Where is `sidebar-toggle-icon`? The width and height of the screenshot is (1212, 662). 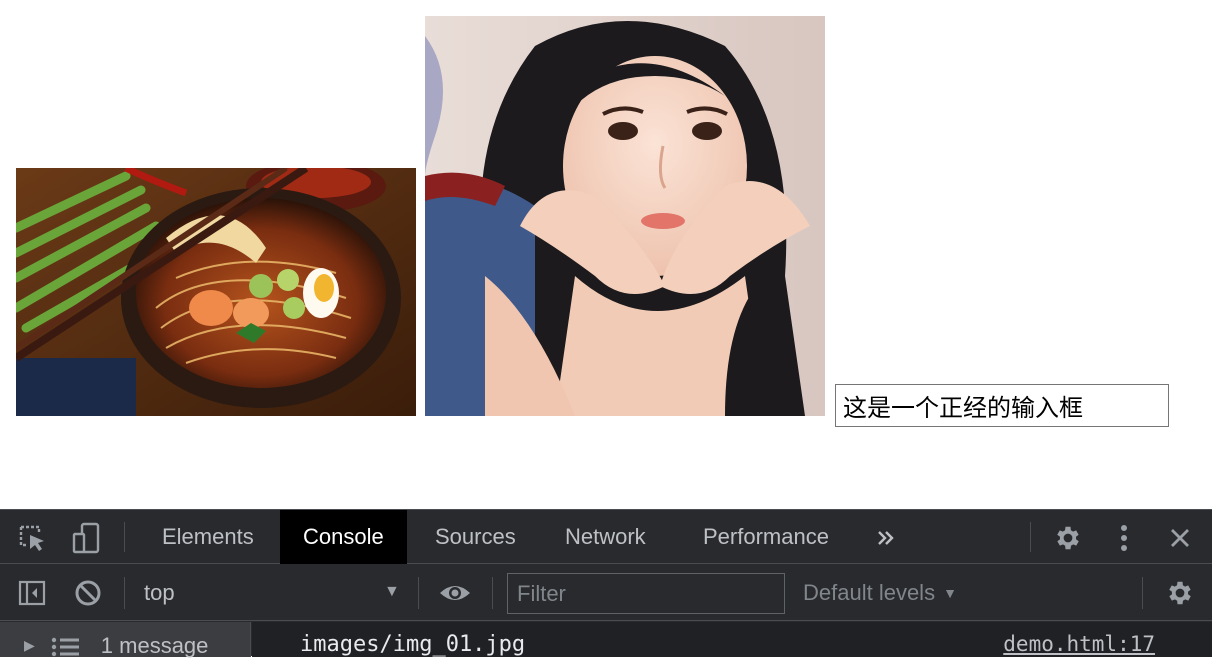
sidebar-toggle-icon is located at coordinates (32, 593).